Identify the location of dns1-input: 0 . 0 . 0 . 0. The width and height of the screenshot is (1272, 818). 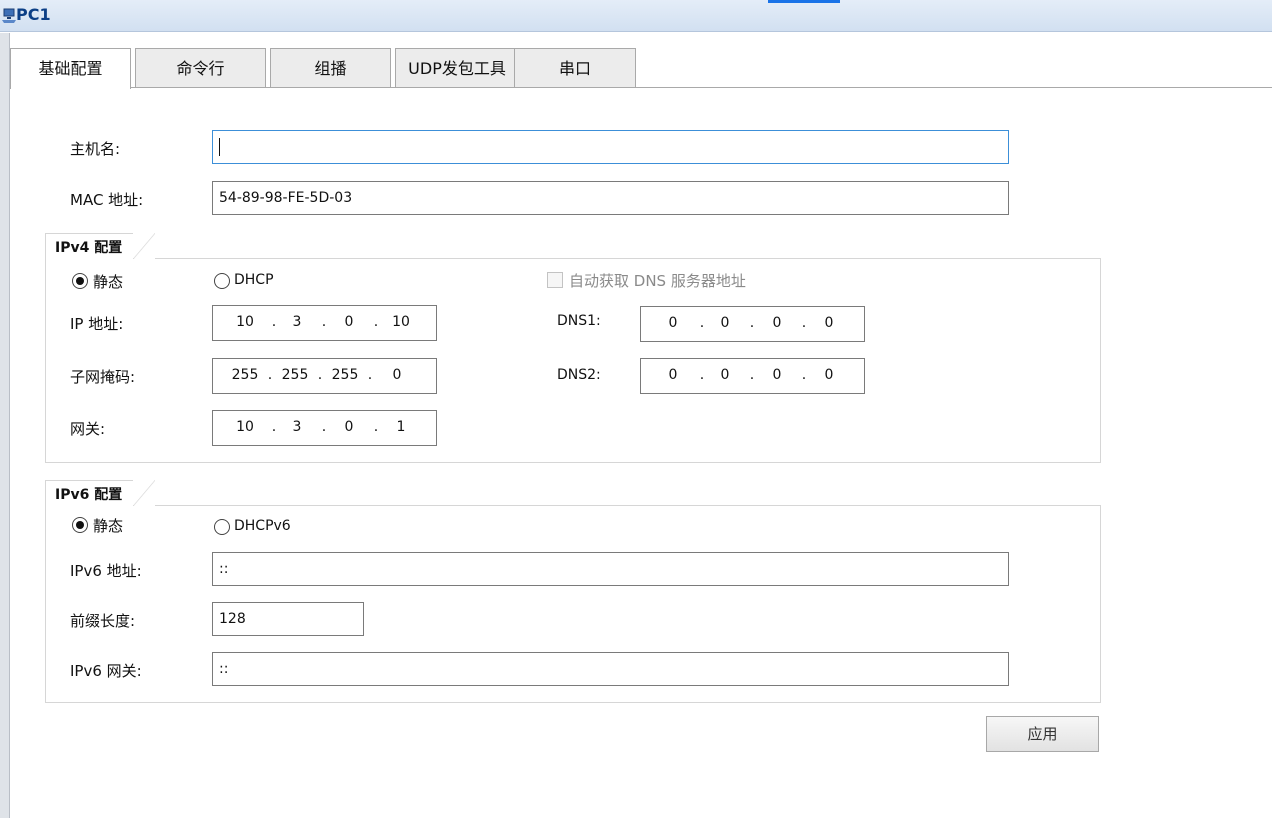
(752, 324).